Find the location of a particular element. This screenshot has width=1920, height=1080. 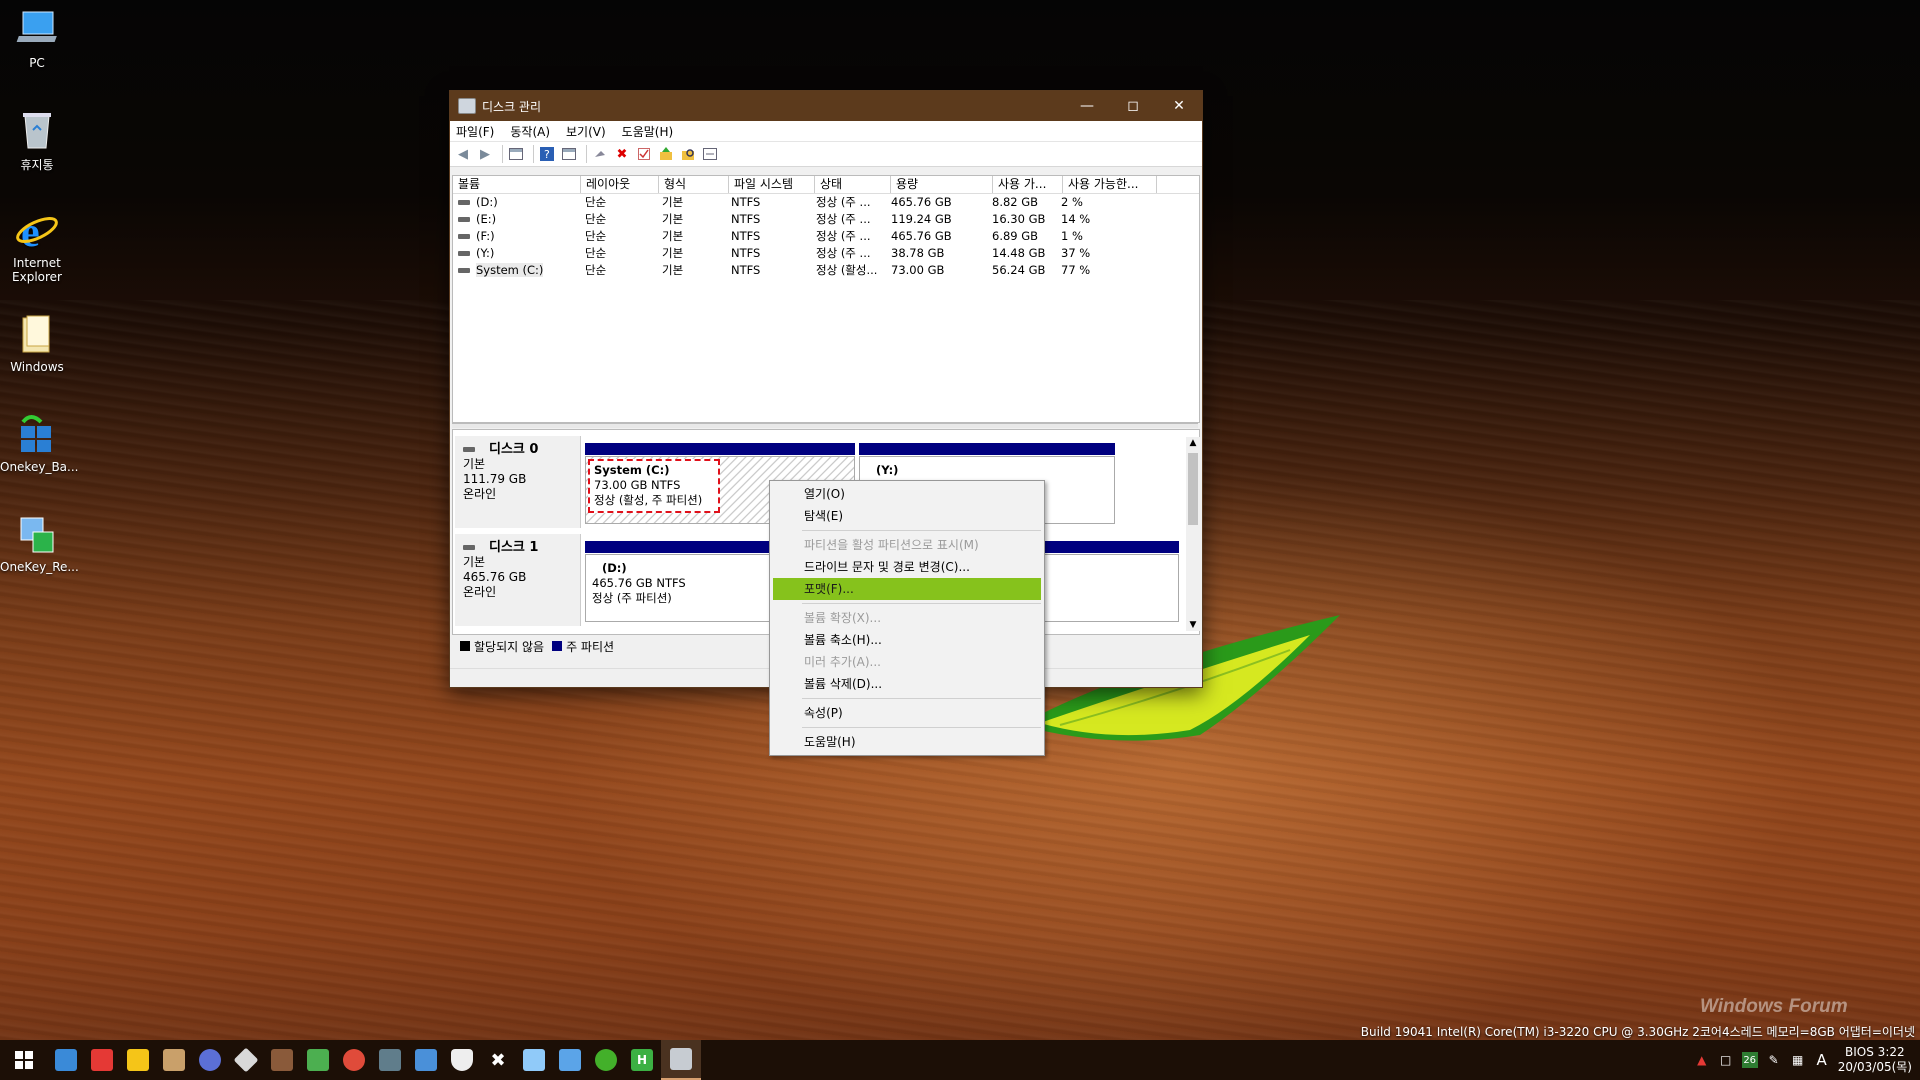

taskbar-app-sync is located at coordinates (606, 1060).